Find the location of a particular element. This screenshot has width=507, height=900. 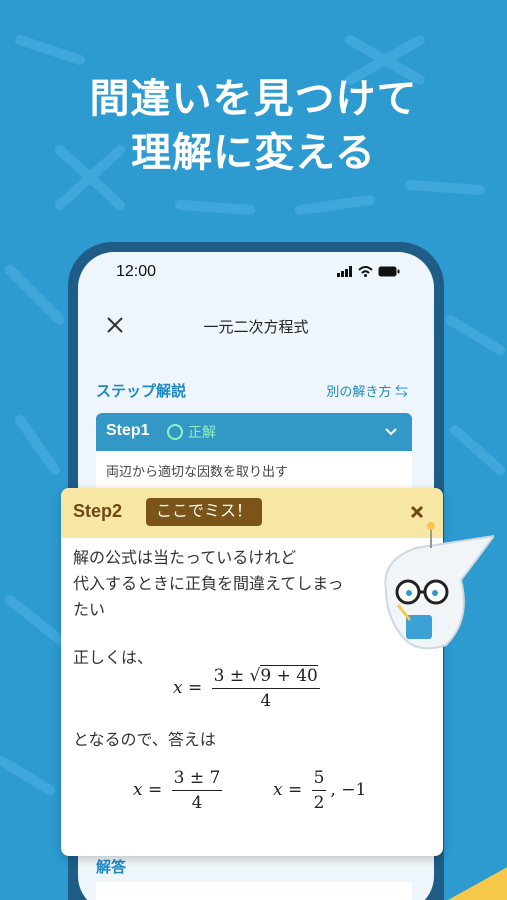

section-title: ステップ解説 is located at coordinates (141, 391).